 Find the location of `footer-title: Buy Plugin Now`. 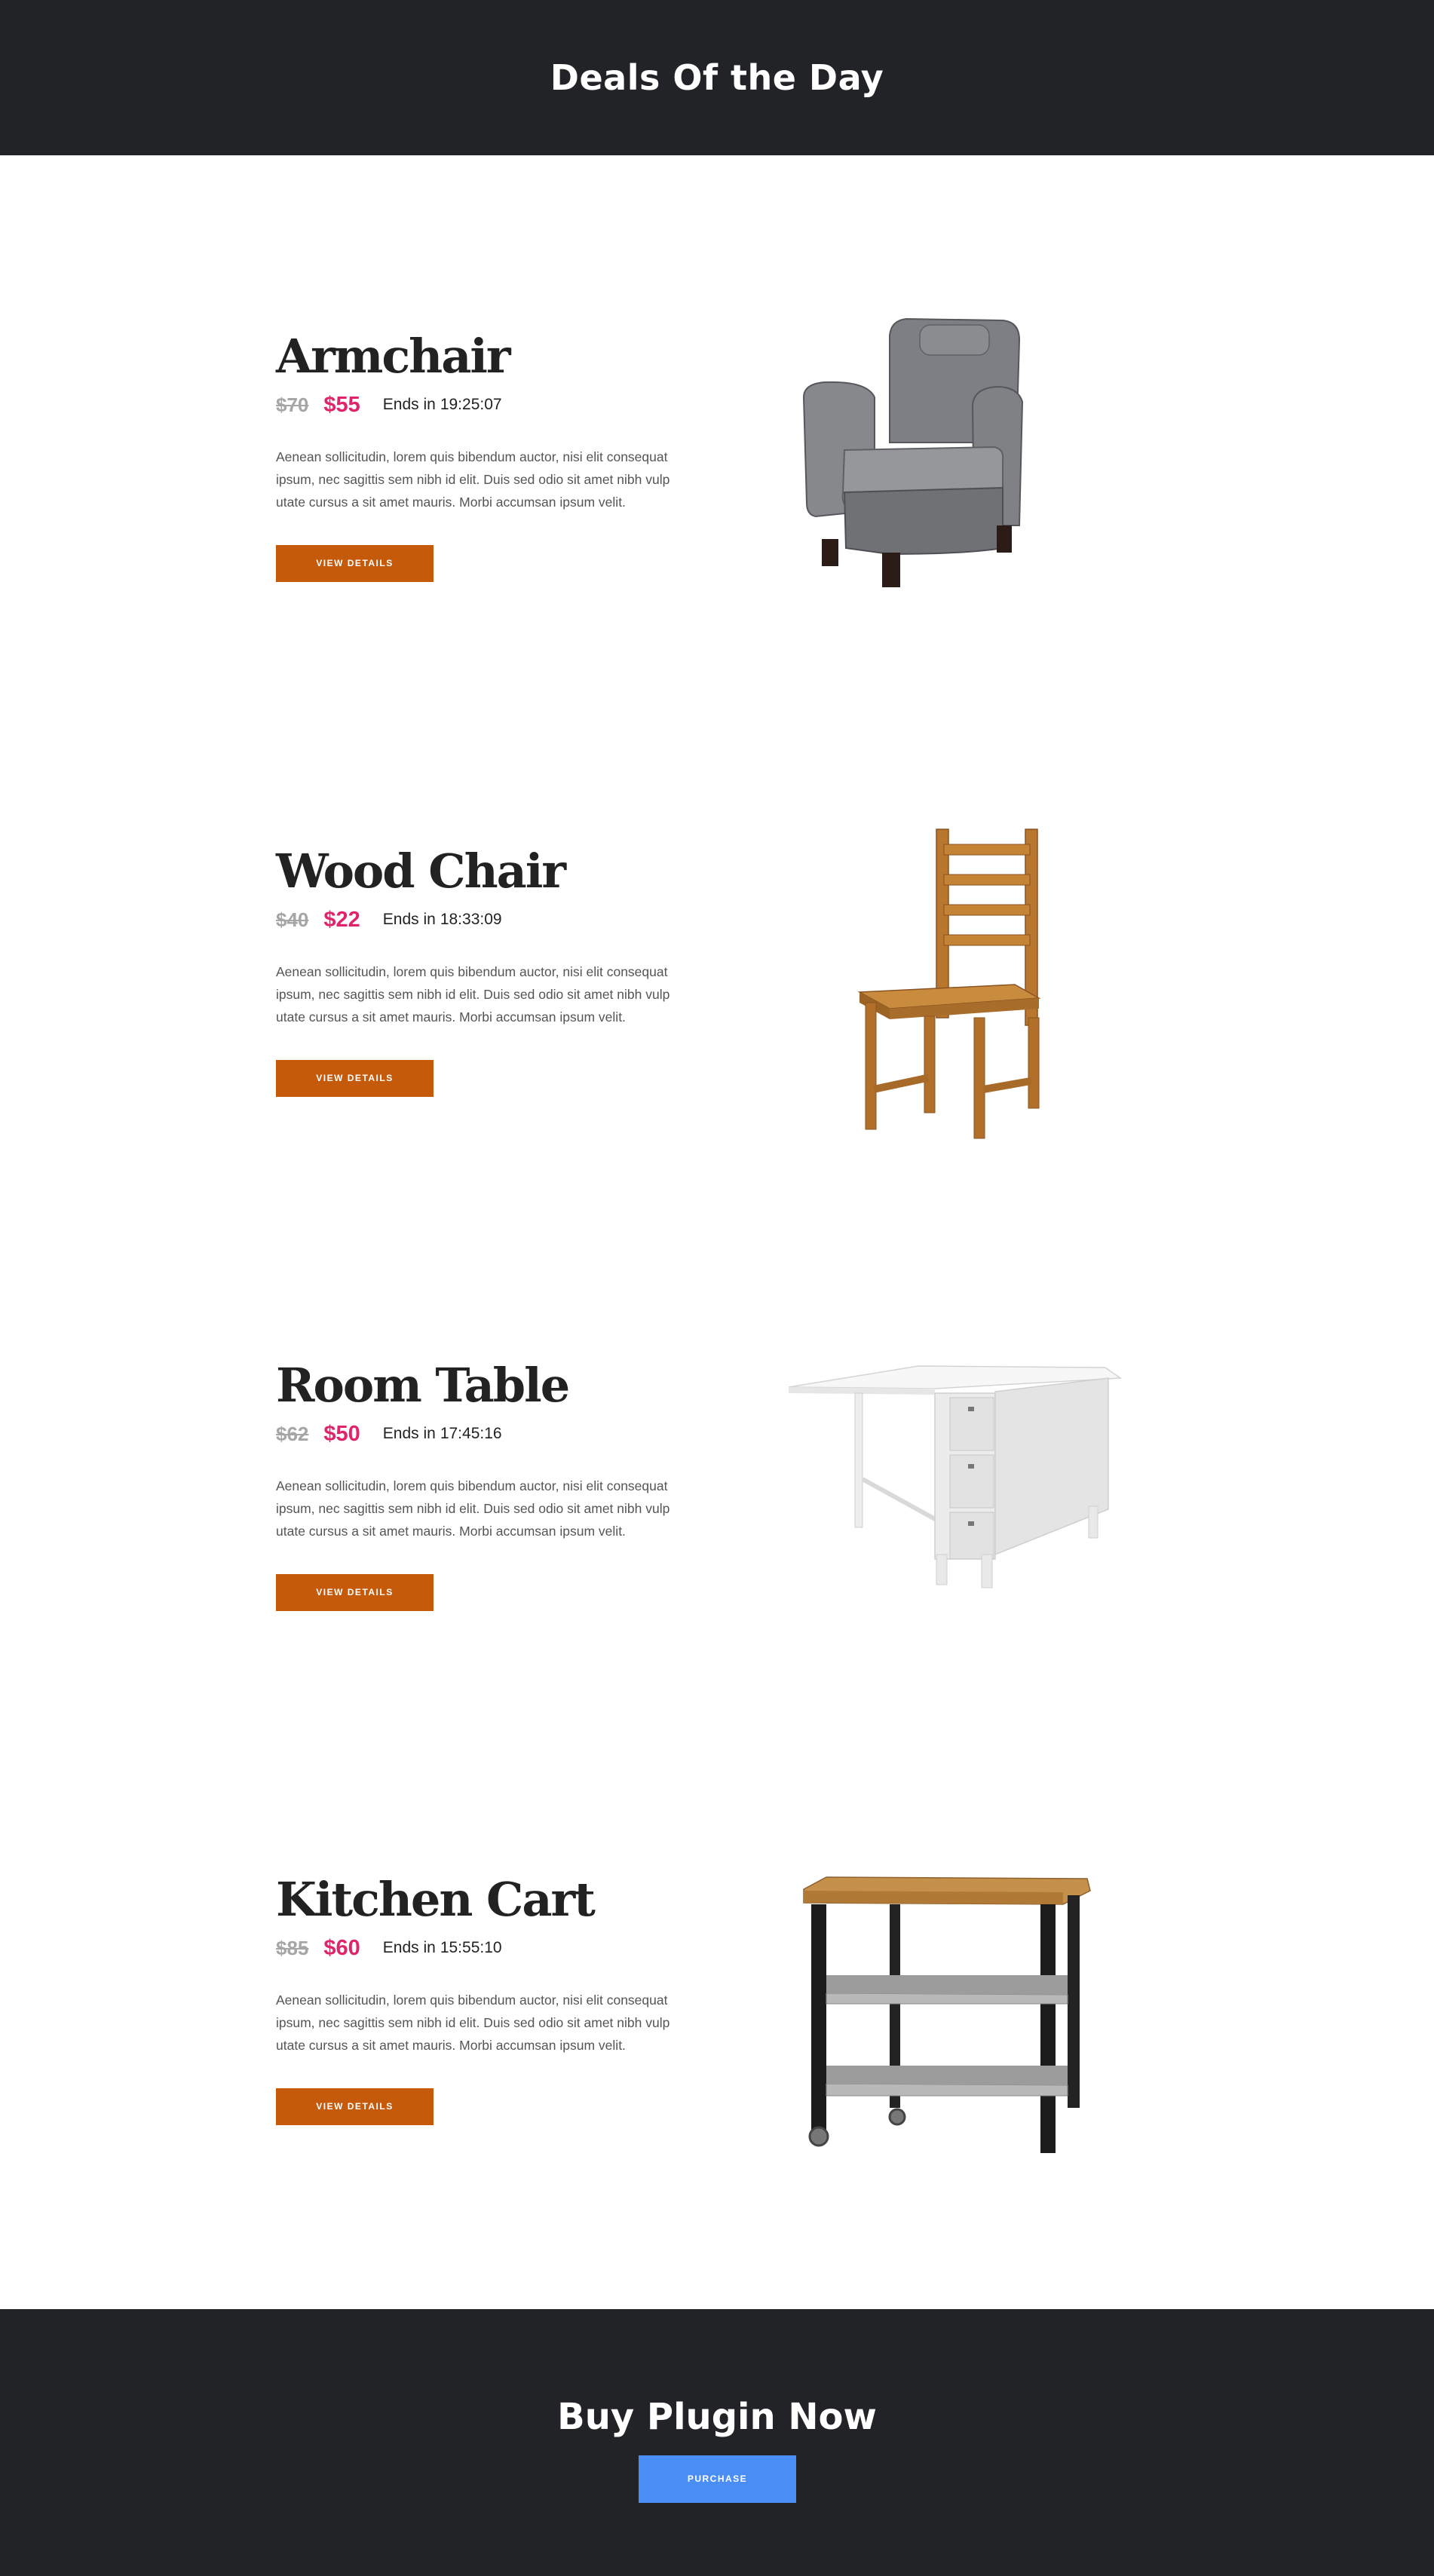

footer-title: Buy Plugin Now is located at coordinates (717, 2417).